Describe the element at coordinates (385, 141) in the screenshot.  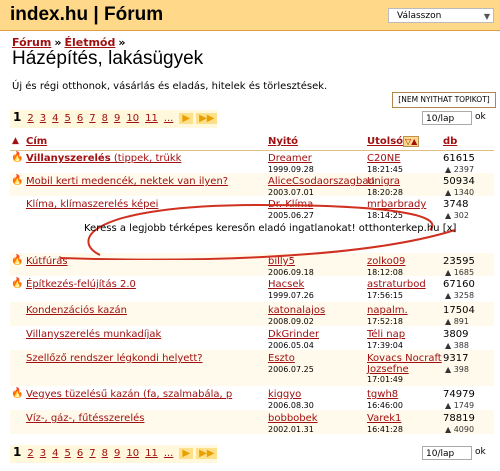
I see `col-last: Utolsó` at that location.